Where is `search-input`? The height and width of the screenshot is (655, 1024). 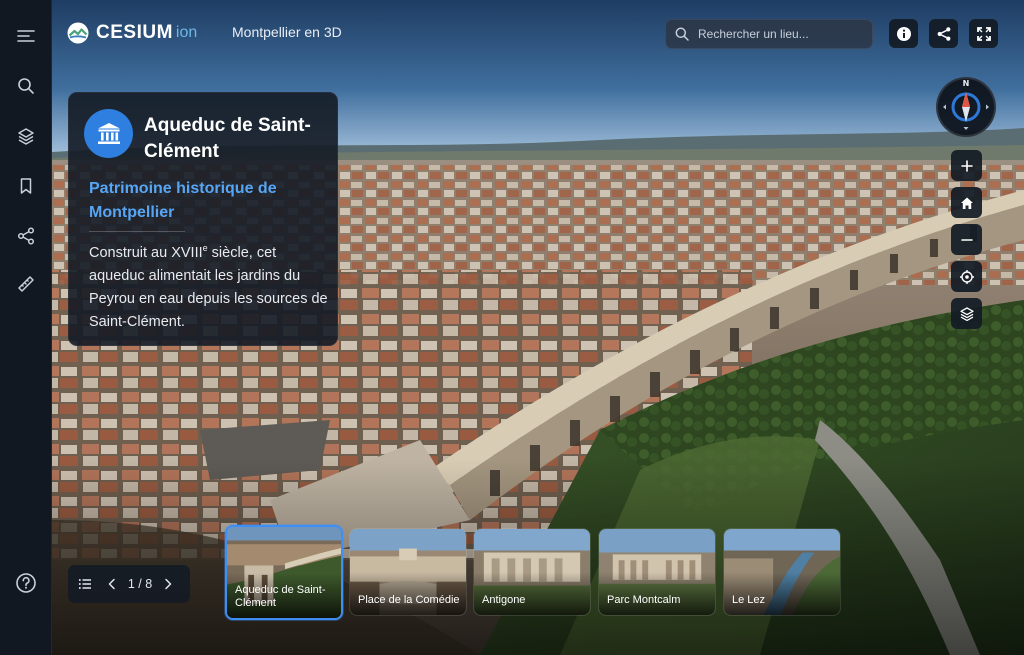 search-input is located at coordinates (783, 34).